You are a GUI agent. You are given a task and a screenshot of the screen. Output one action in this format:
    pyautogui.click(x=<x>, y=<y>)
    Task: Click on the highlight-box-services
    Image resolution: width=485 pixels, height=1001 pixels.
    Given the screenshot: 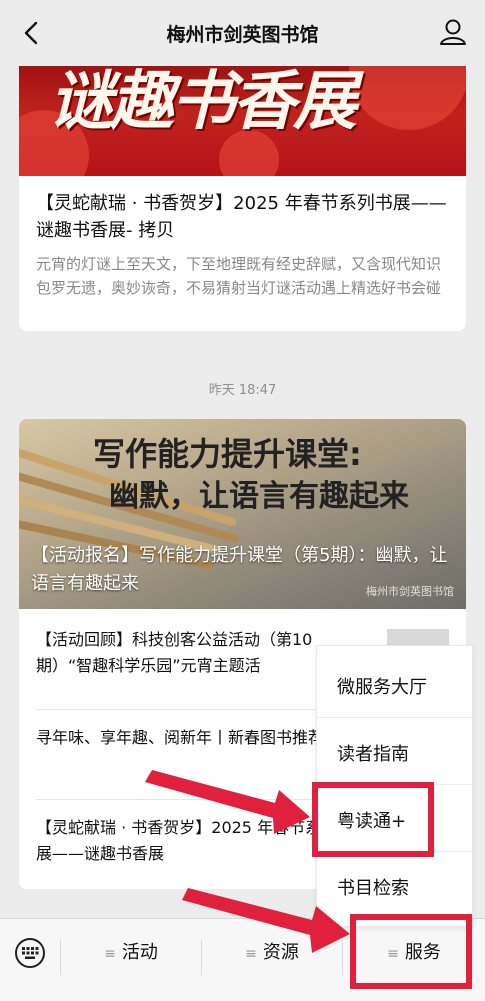 What is the action you would take?
    pyautogui.click(x=411, y=951)
    